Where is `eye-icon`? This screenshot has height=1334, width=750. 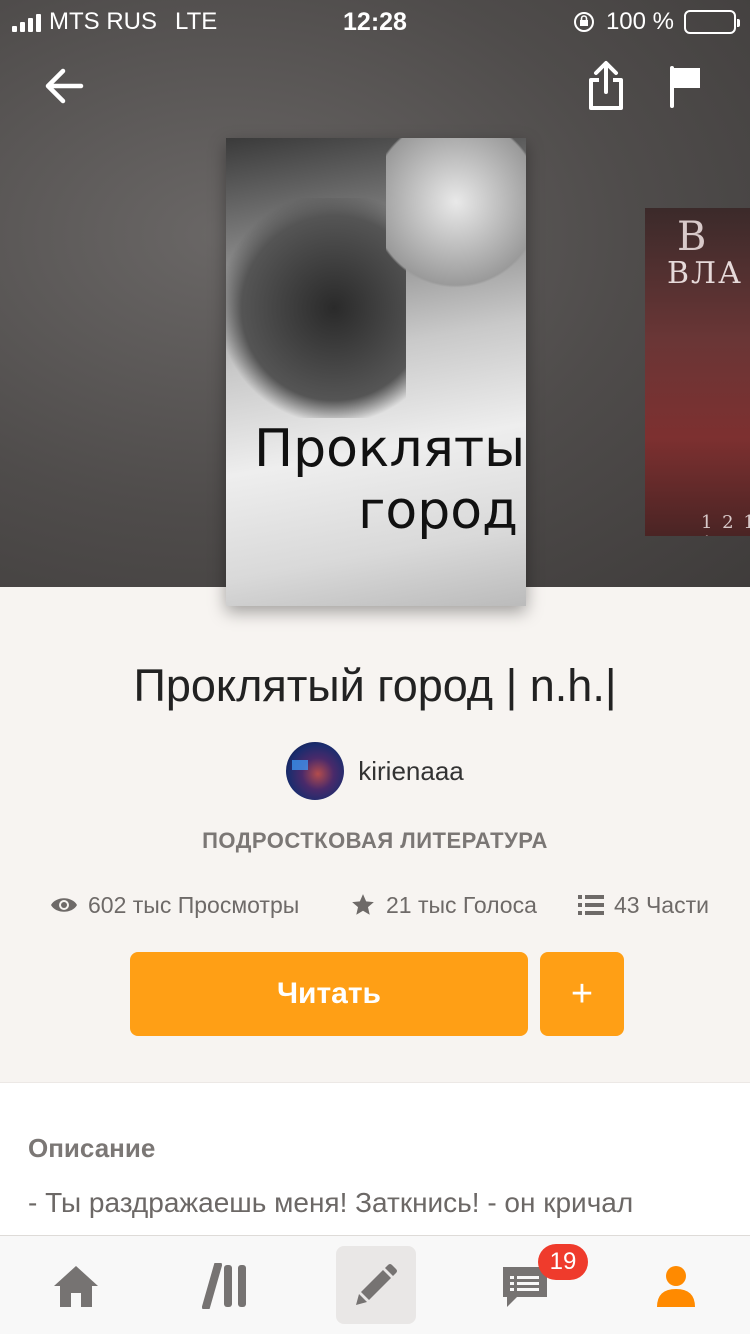
eye-icon is located at coordinates (64, 905).